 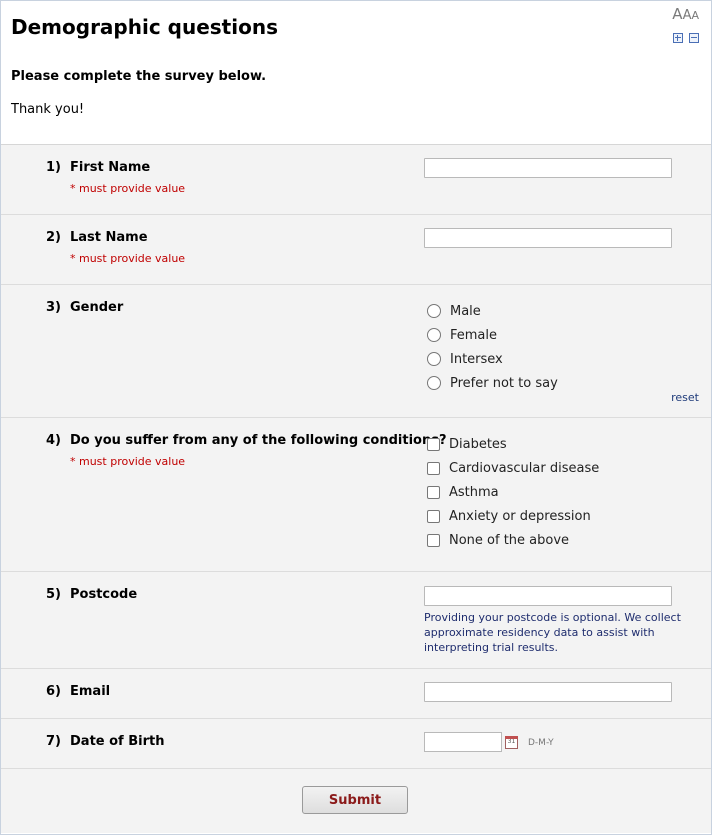 What do you see at coordinates (548, 692) in the screenshot?
I see `email-input` at bounding box center [548, 692].